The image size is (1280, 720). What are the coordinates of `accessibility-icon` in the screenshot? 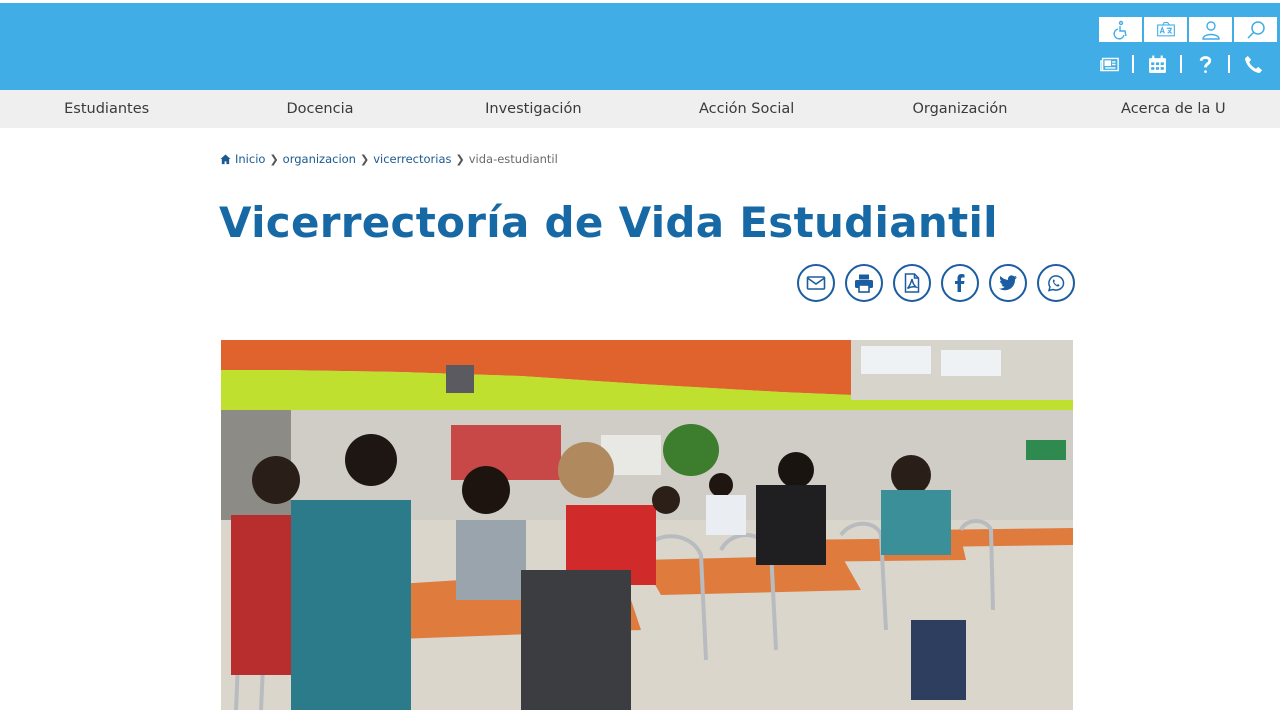 It's located at (1120, 29).